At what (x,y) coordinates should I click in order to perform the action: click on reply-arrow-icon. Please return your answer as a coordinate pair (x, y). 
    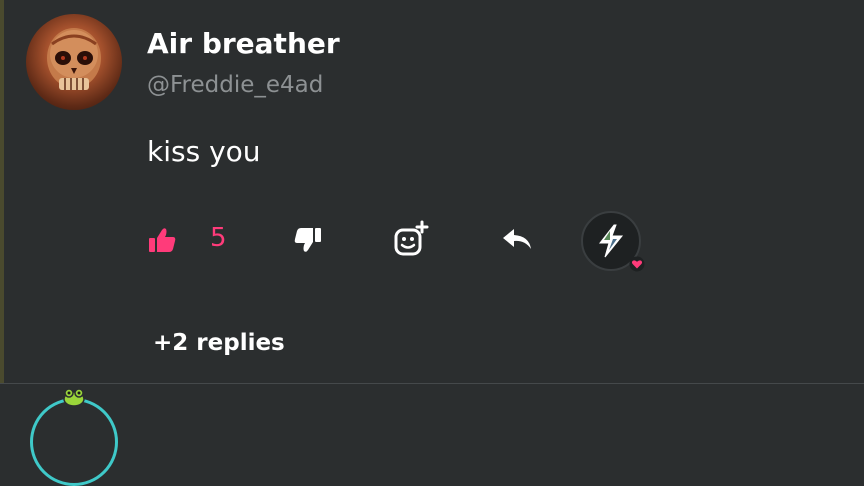
    Looking at the image, I should click on (517, 239).